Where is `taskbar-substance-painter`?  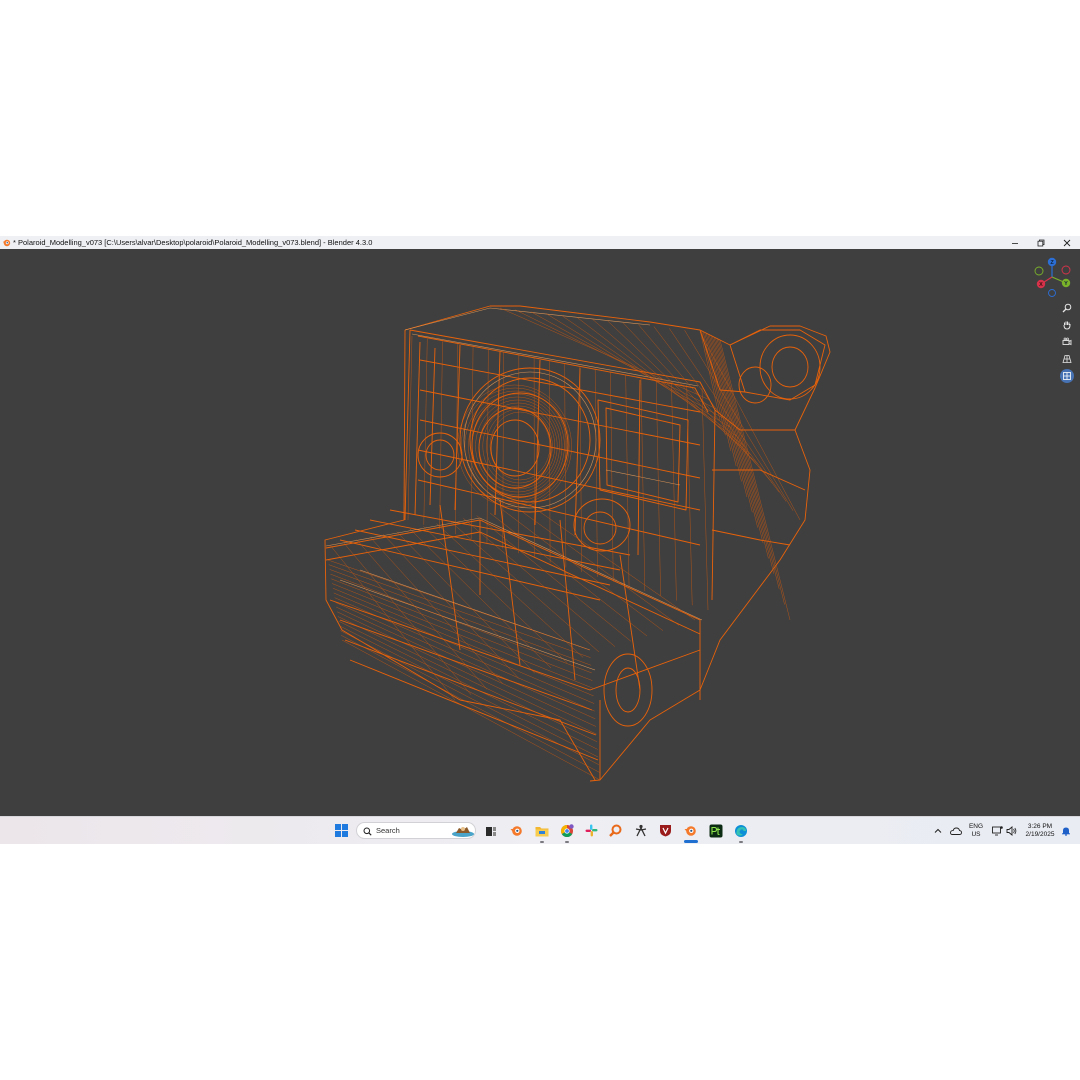 taskbar-substance-painter is located at coordinates (715, 830).